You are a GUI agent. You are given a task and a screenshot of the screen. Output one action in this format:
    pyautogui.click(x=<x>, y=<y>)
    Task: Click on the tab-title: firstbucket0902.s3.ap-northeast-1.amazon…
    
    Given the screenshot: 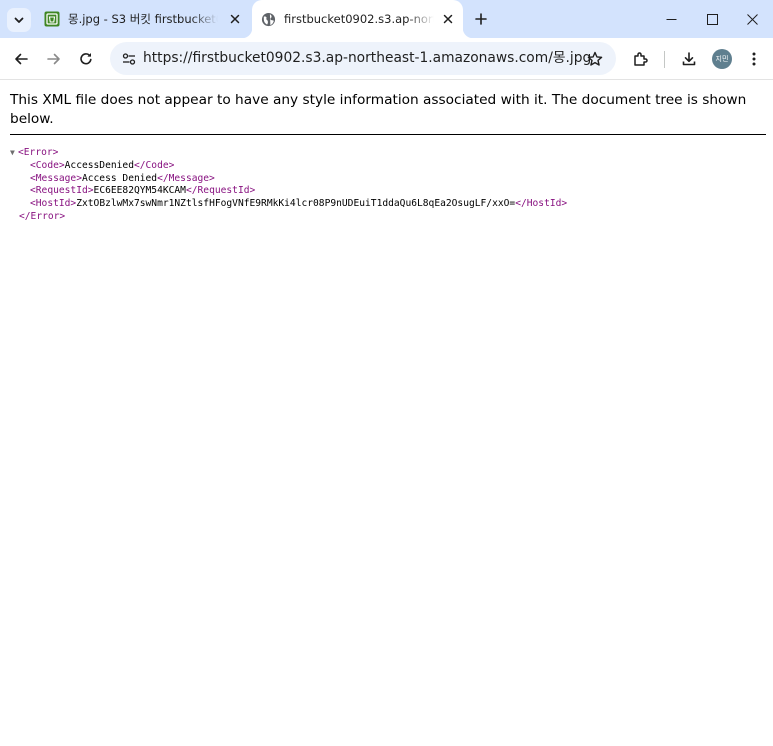 What is the action you would take?
    pyautogui.click(x=359, y=19)
    